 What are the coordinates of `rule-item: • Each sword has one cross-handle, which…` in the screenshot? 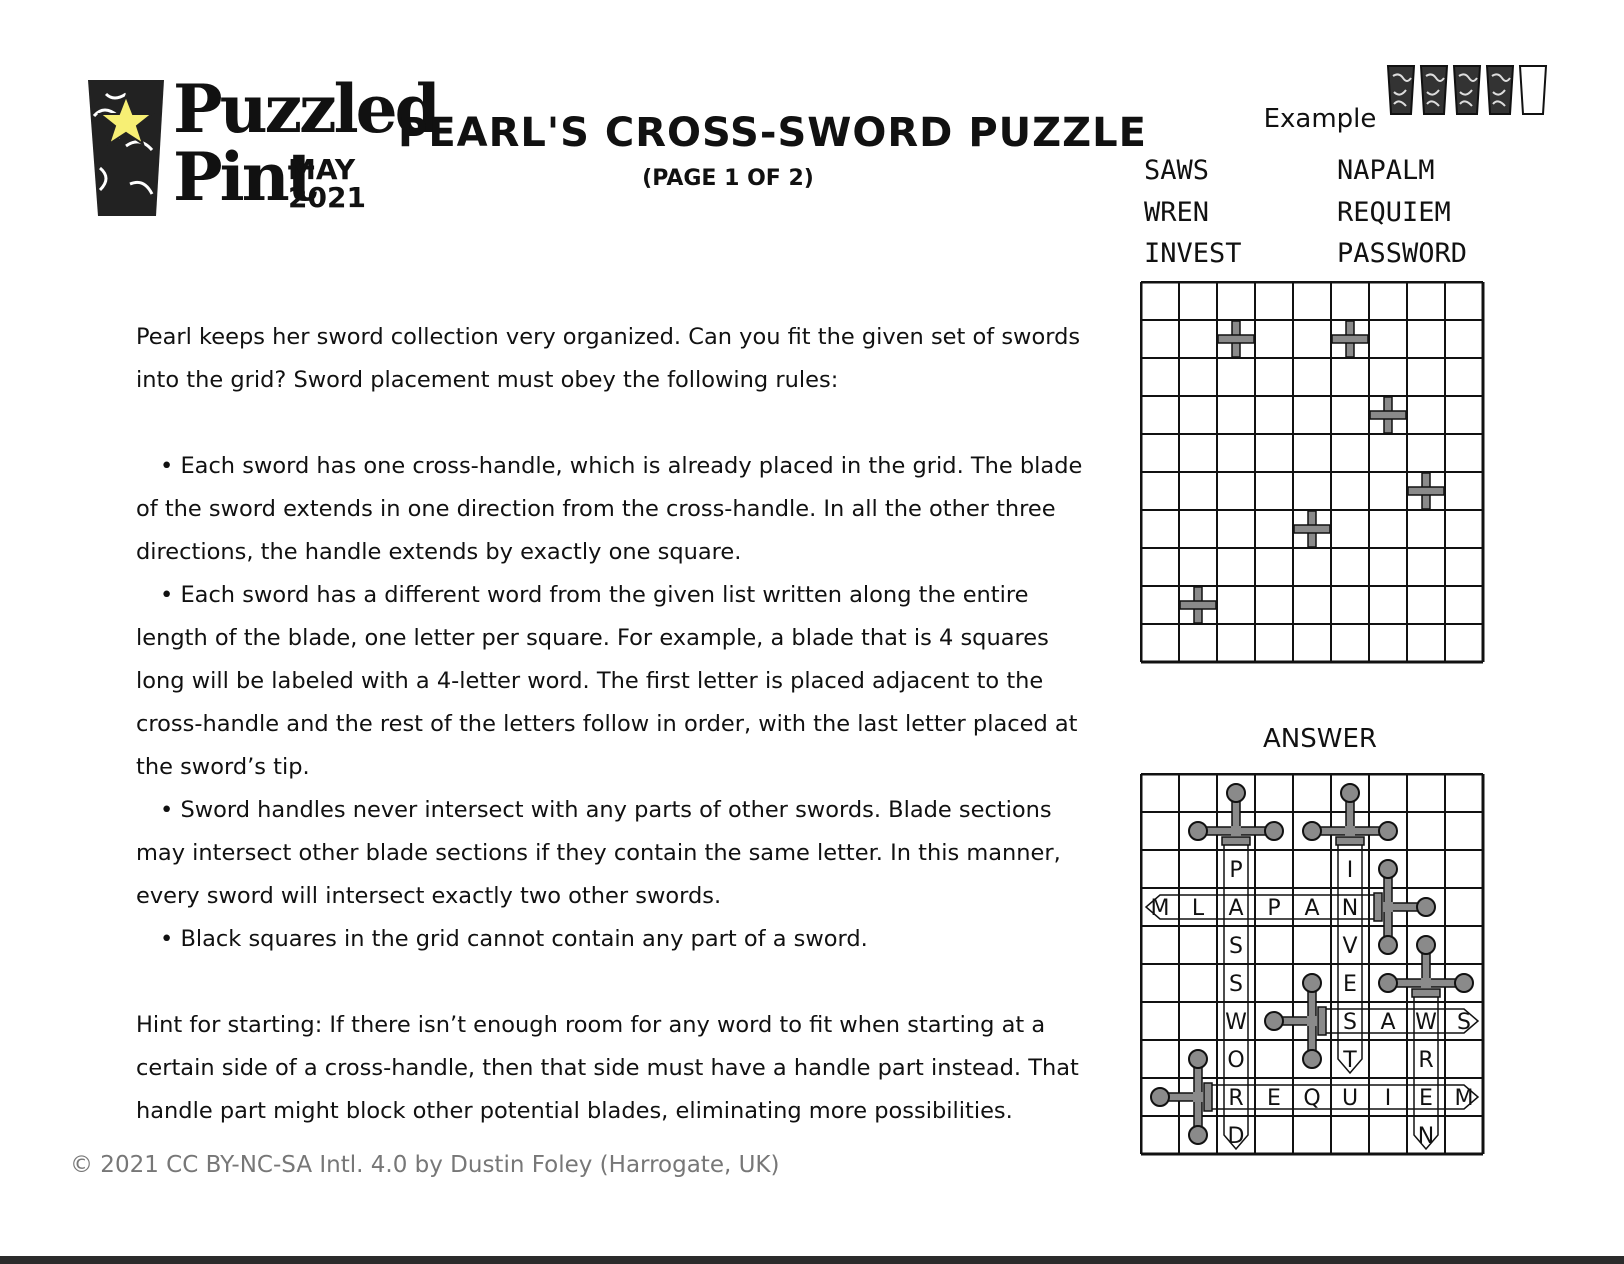 It's located at (616, 509).